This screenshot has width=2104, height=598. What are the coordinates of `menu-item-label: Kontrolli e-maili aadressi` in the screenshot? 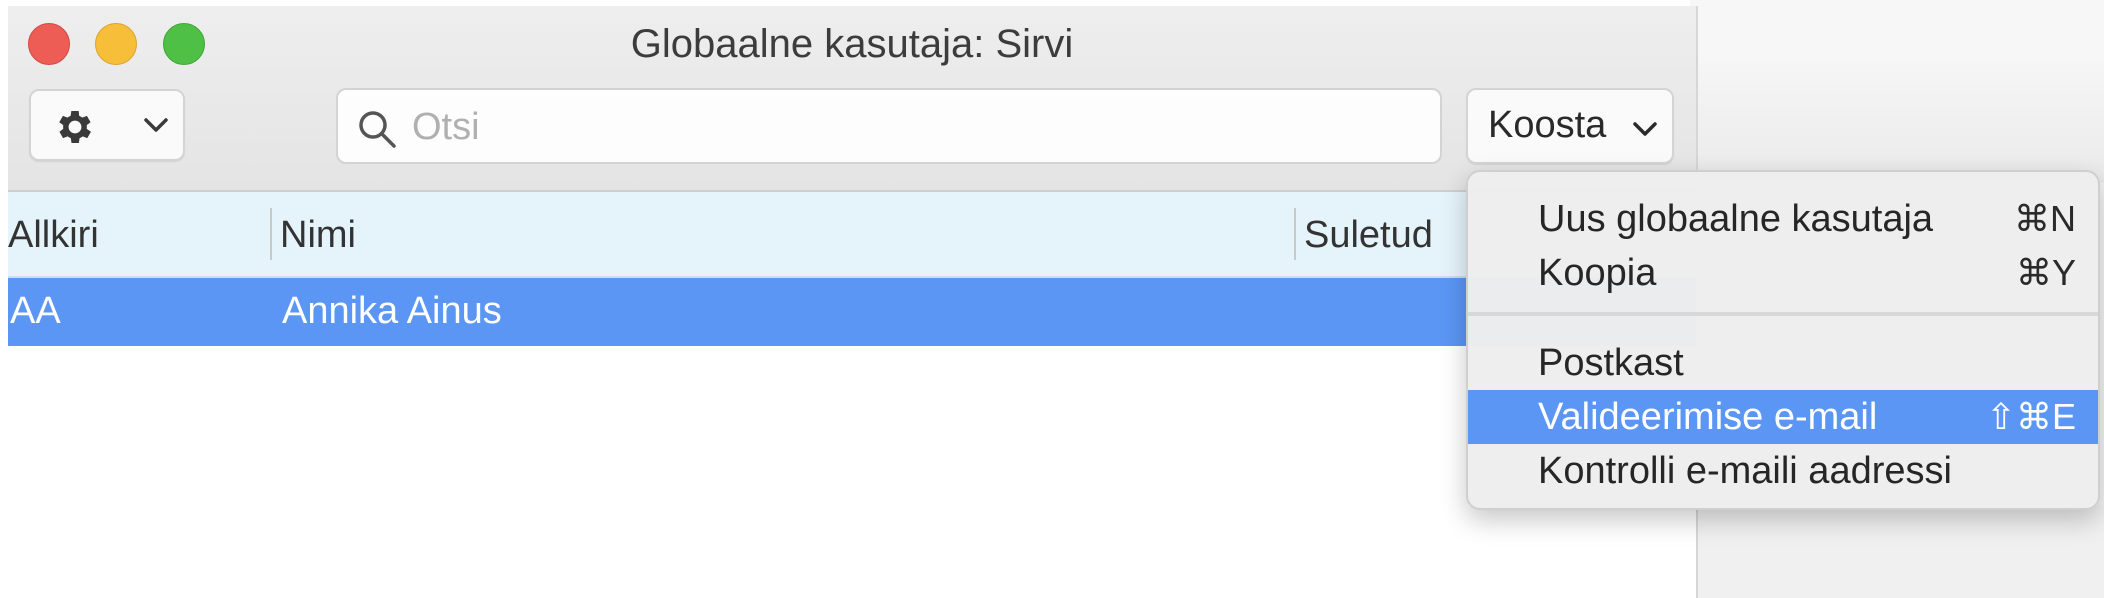 It's located at (1745, 471).